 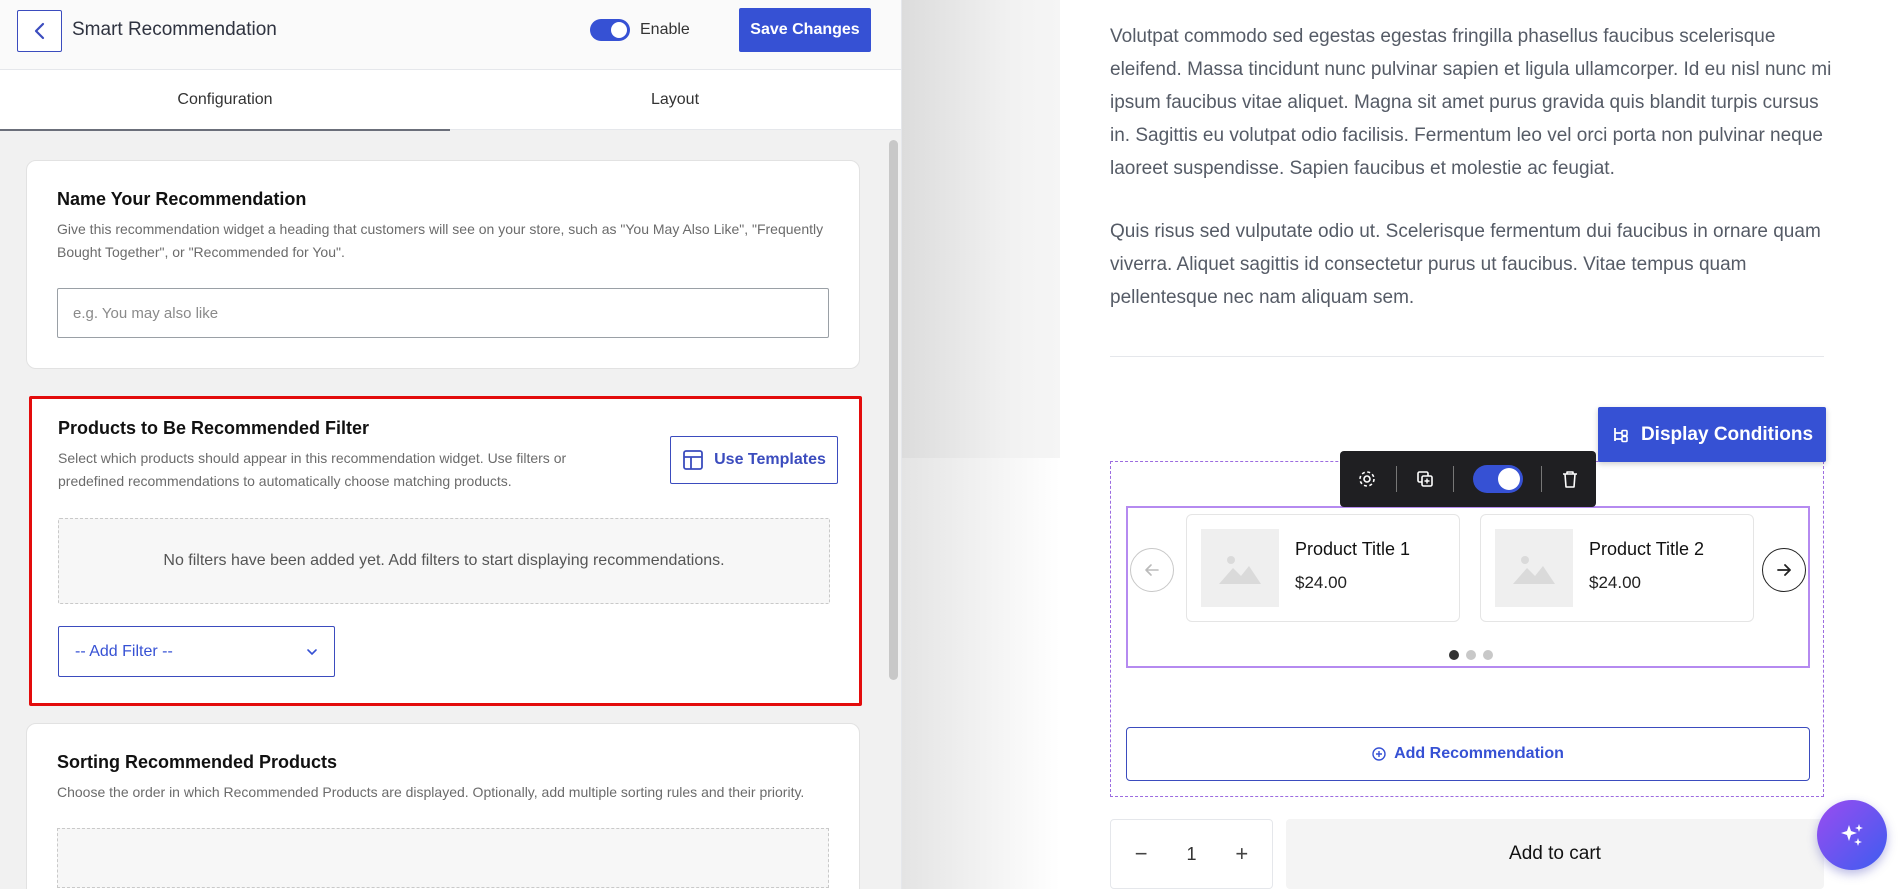 I want to click on template-icon, so click(x=693, y=460).